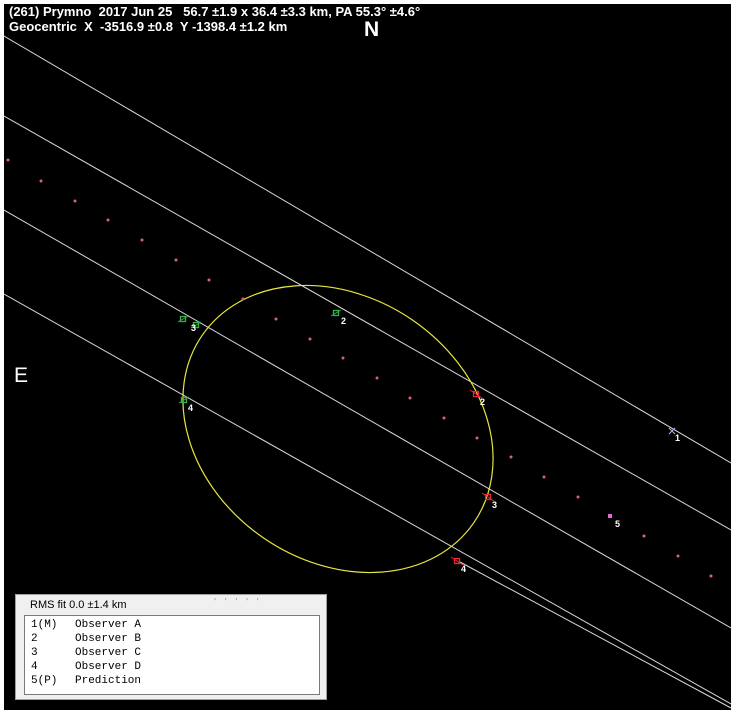 This screenshot has width=735, height=715. Describe the element at coordinates (175, 639) in the screenshot. I see `legend-item: 2 Observer B` at that location.